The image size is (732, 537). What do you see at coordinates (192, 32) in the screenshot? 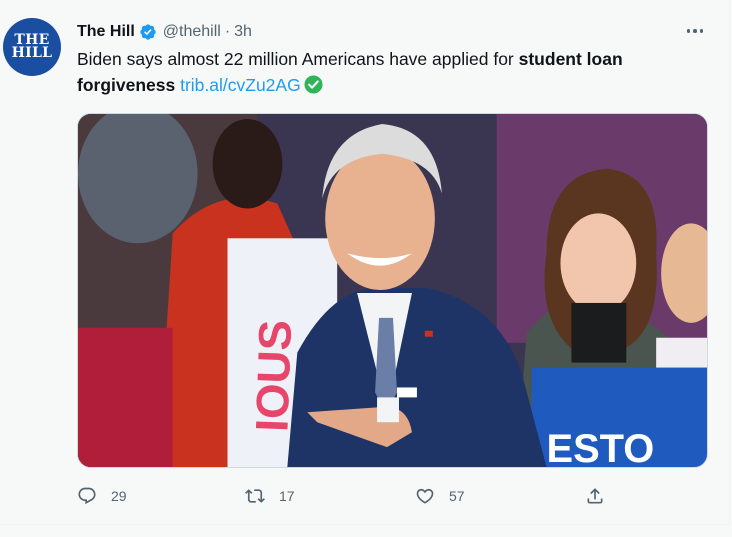
I see `author-handle: @thehill` at bounding box center [192, 32].